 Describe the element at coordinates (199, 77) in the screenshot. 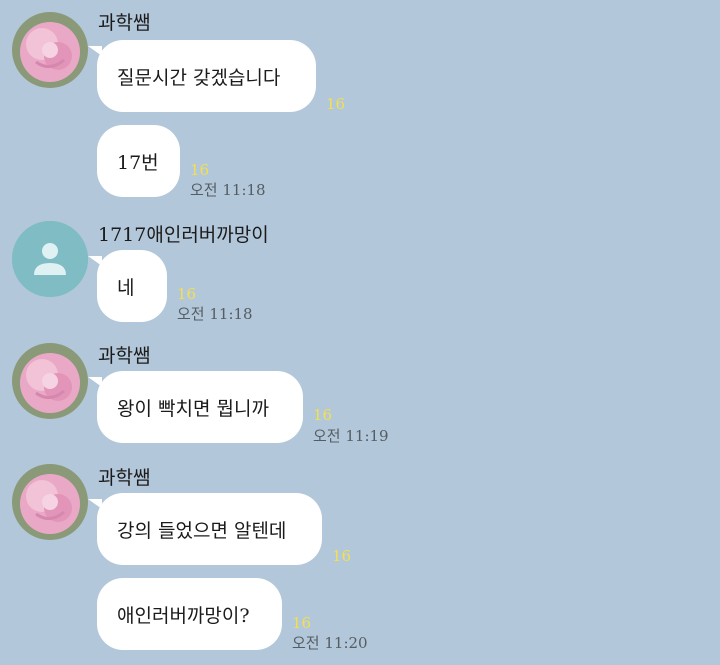

I see `message-text: 질문시간 갖겠습니다` at that location.